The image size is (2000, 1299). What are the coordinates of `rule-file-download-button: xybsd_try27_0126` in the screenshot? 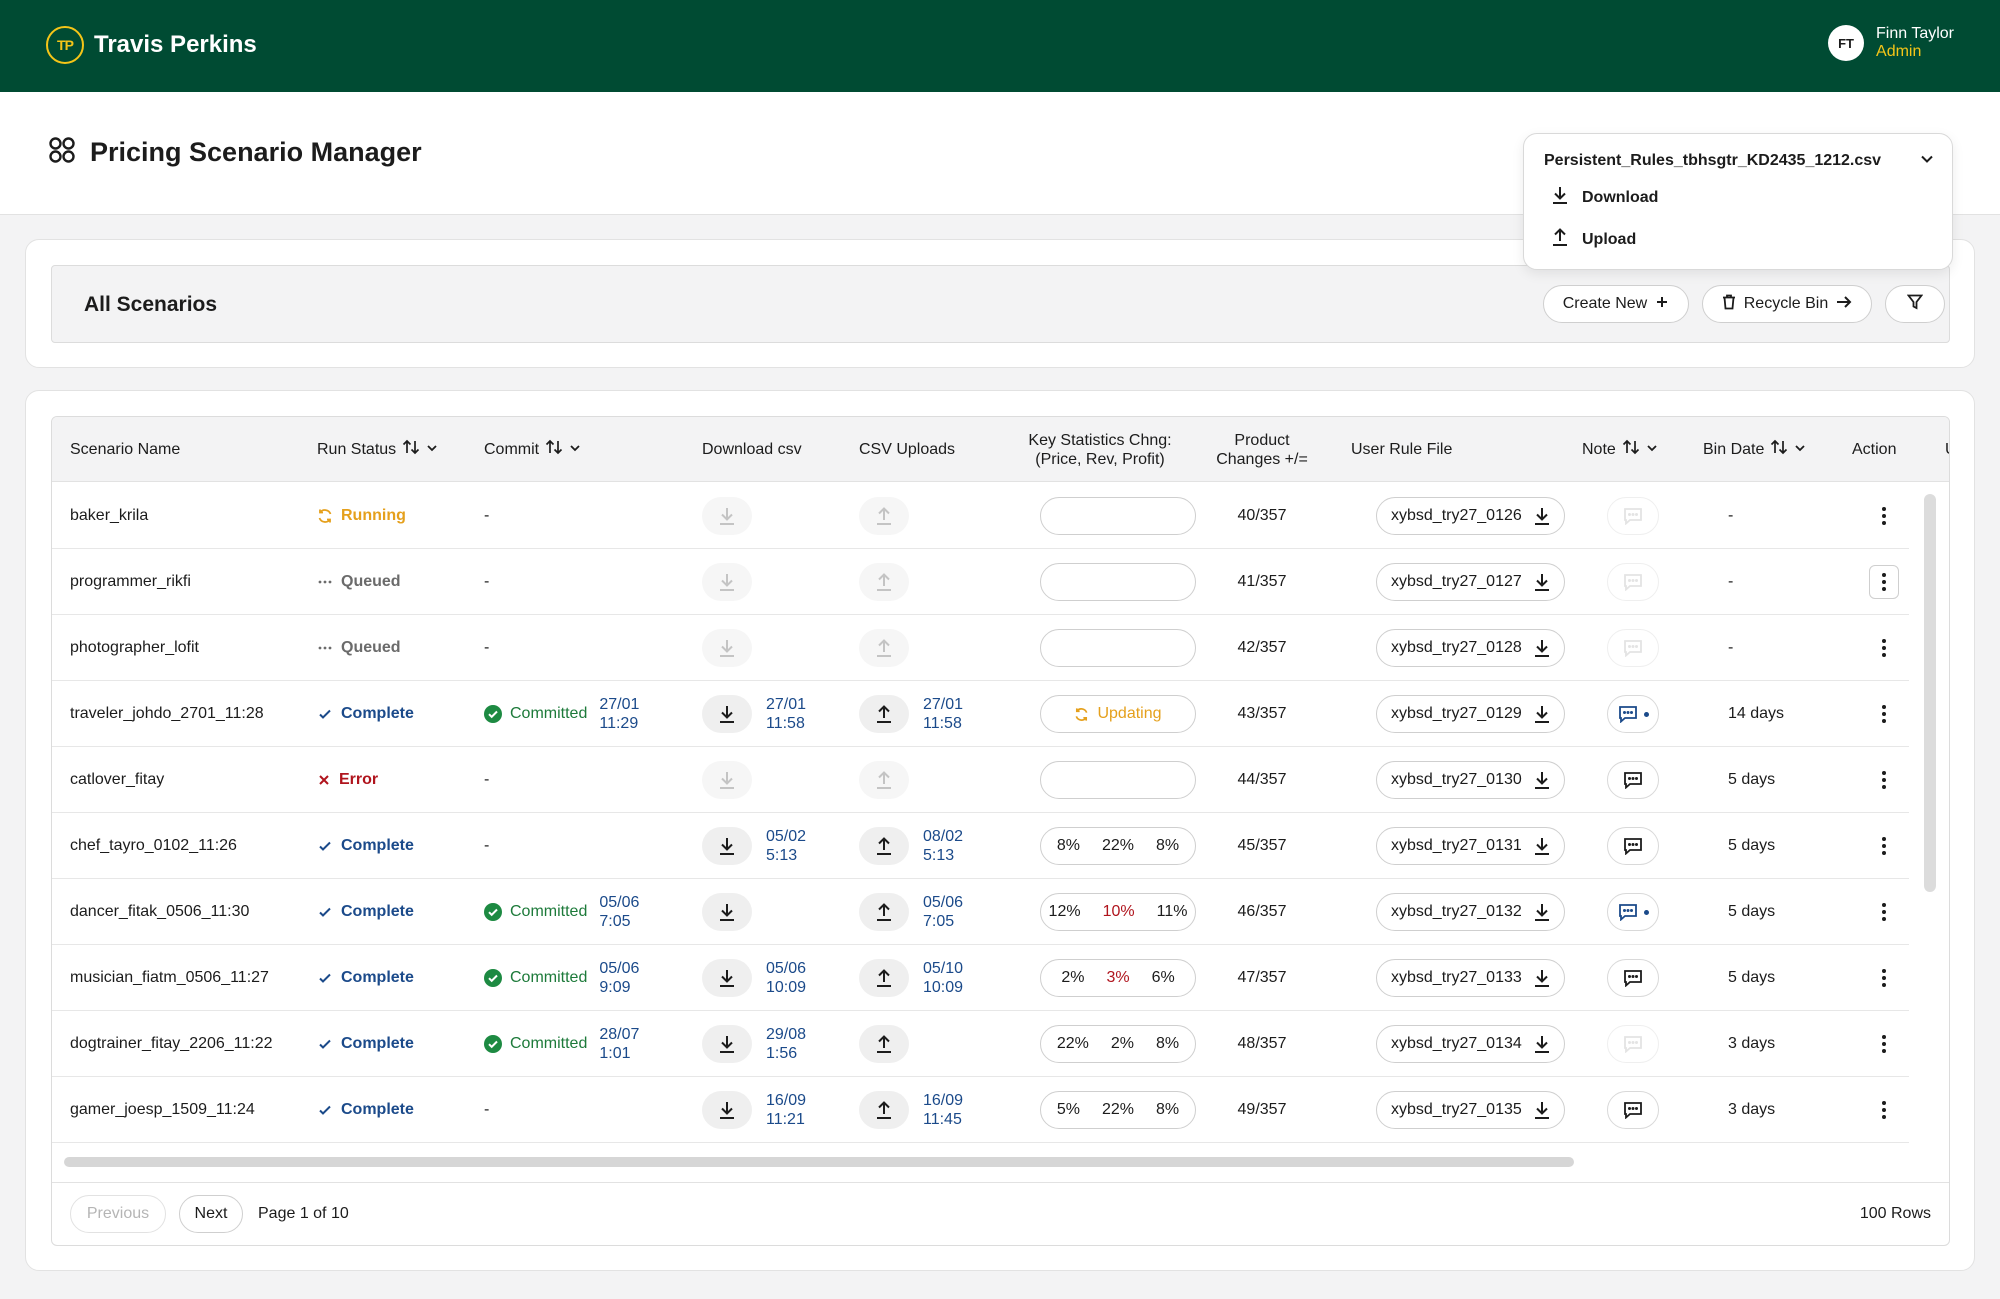 It's located at (1470, 516).